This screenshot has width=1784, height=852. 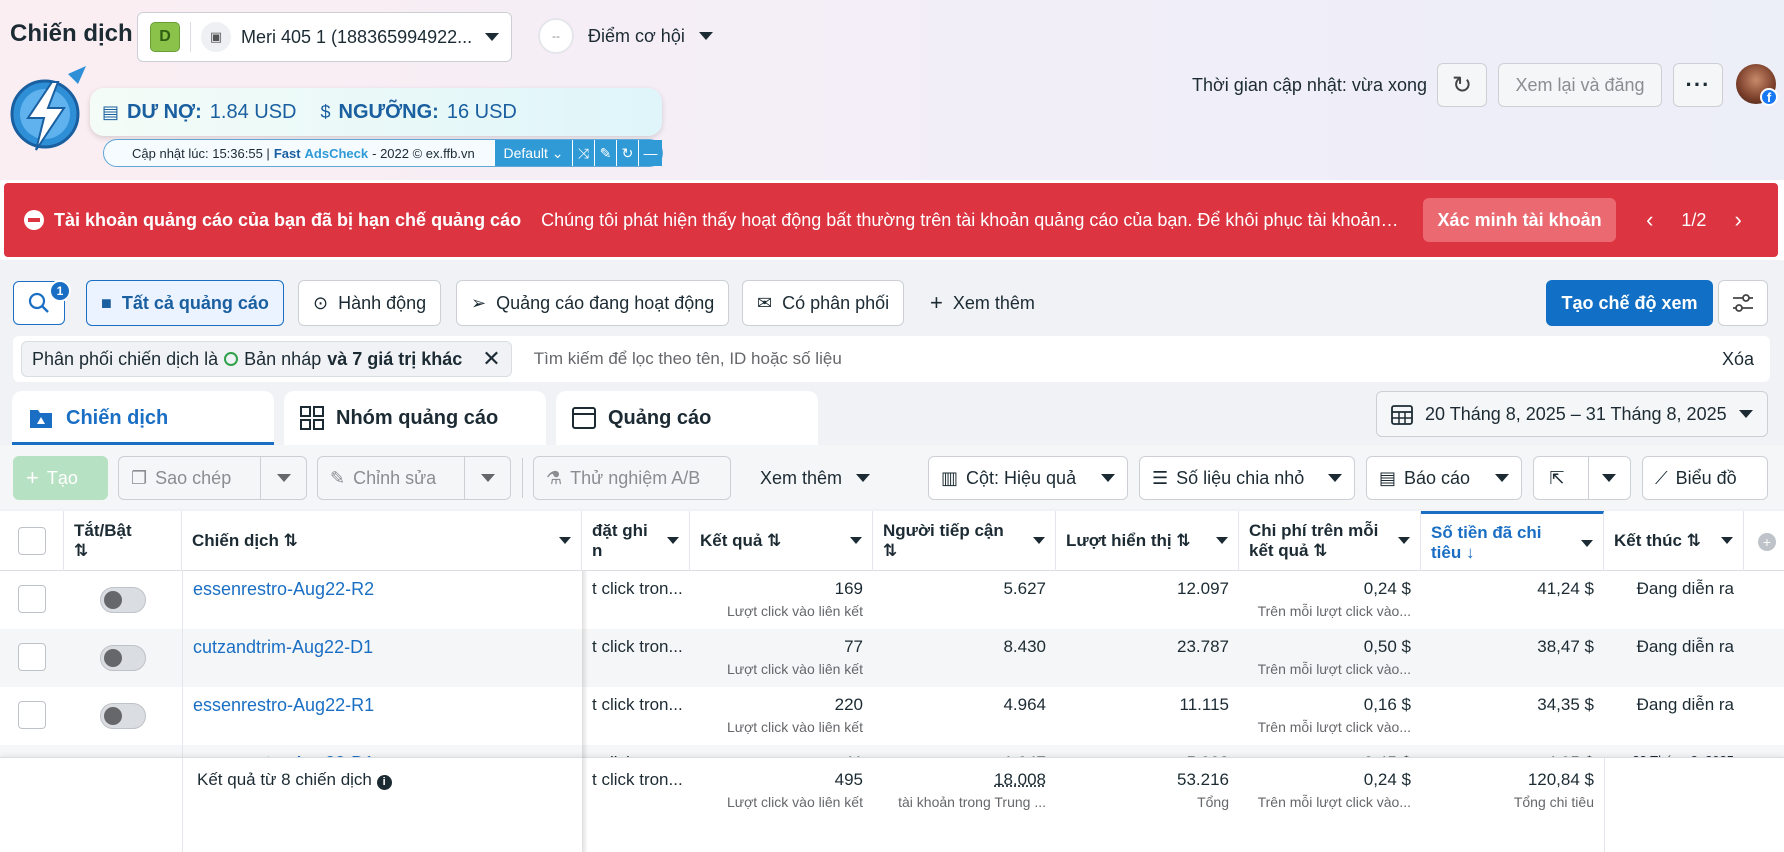 What do you see at coordinates (1402, 414) in the screenshot?
I see `calendar-icon` at bounding box center [1402, 414].